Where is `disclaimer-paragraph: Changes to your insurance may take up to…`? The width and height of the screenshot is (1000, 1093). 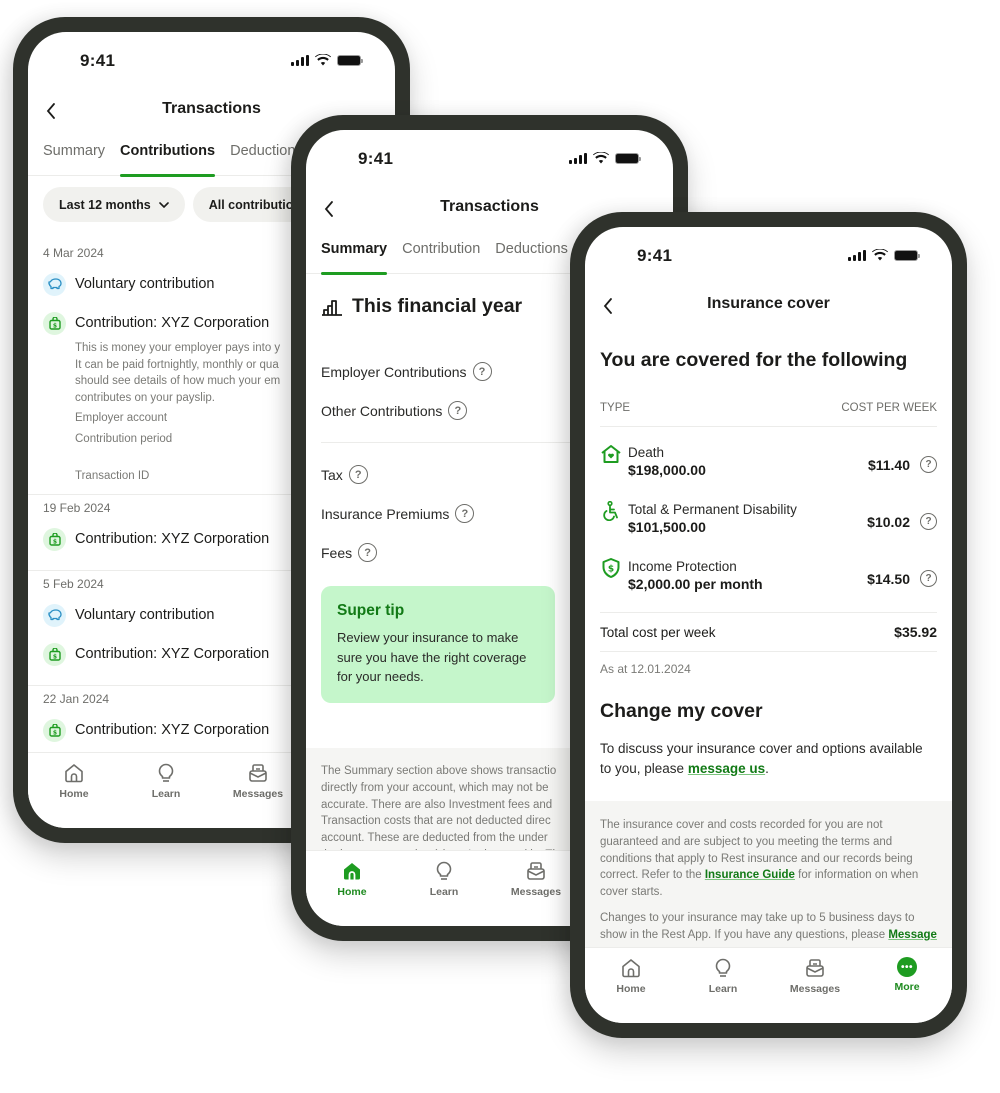
disclaimer-paragraph: Changes to your insurance may take up to… is located at coordinates (768, 930).